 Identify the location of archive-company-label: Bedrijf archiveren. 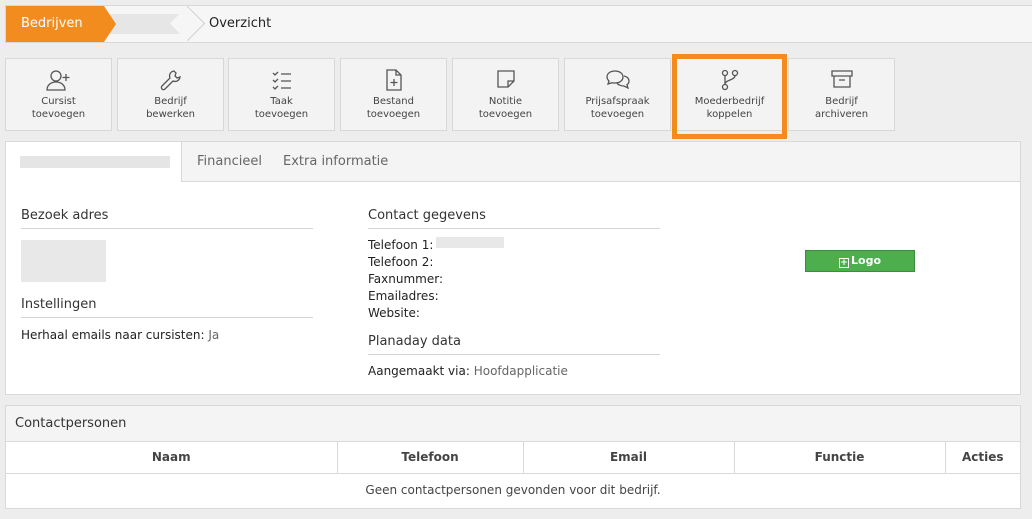
(841, 108).